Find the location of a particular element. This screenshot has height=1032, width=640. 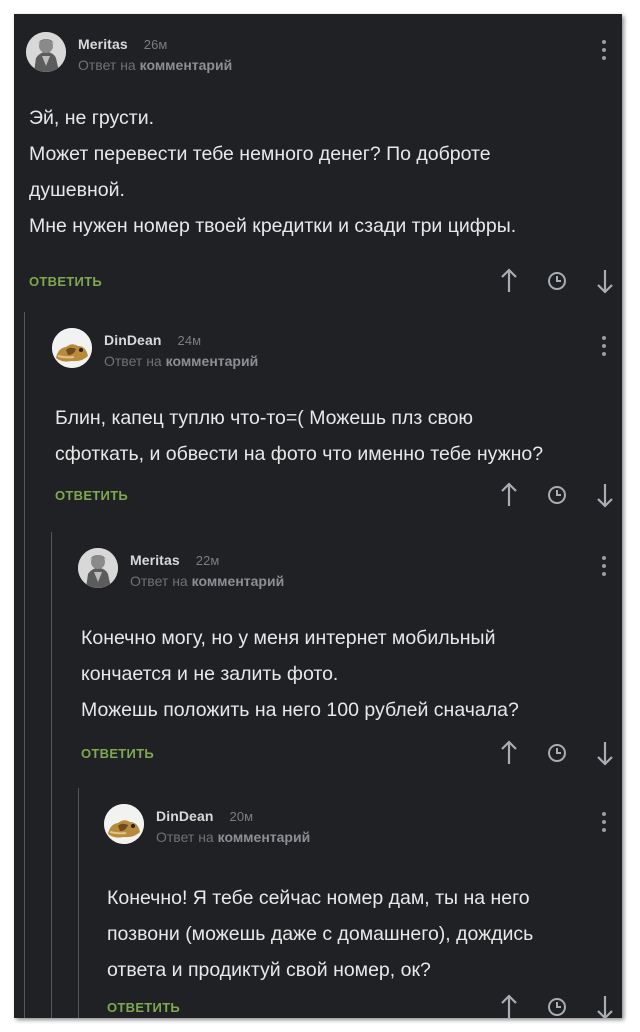

comment-line: кончается и не залить фото. is located at coordinates (210, 674).